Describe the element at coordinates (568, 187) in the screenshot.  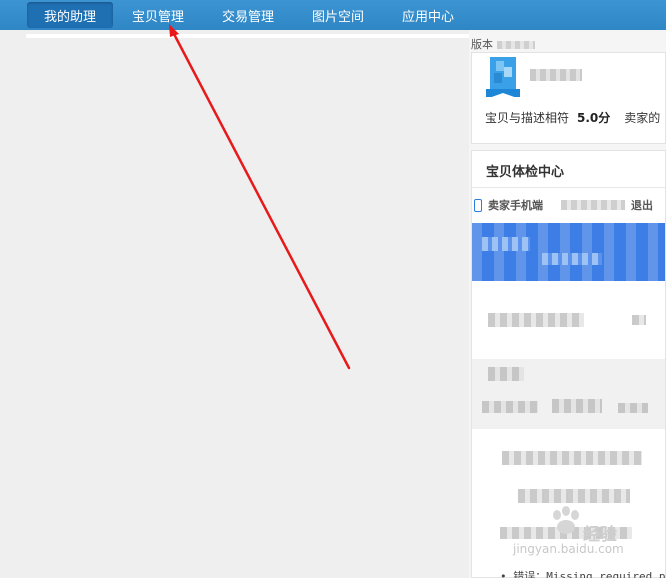
I see `divider` at that location.